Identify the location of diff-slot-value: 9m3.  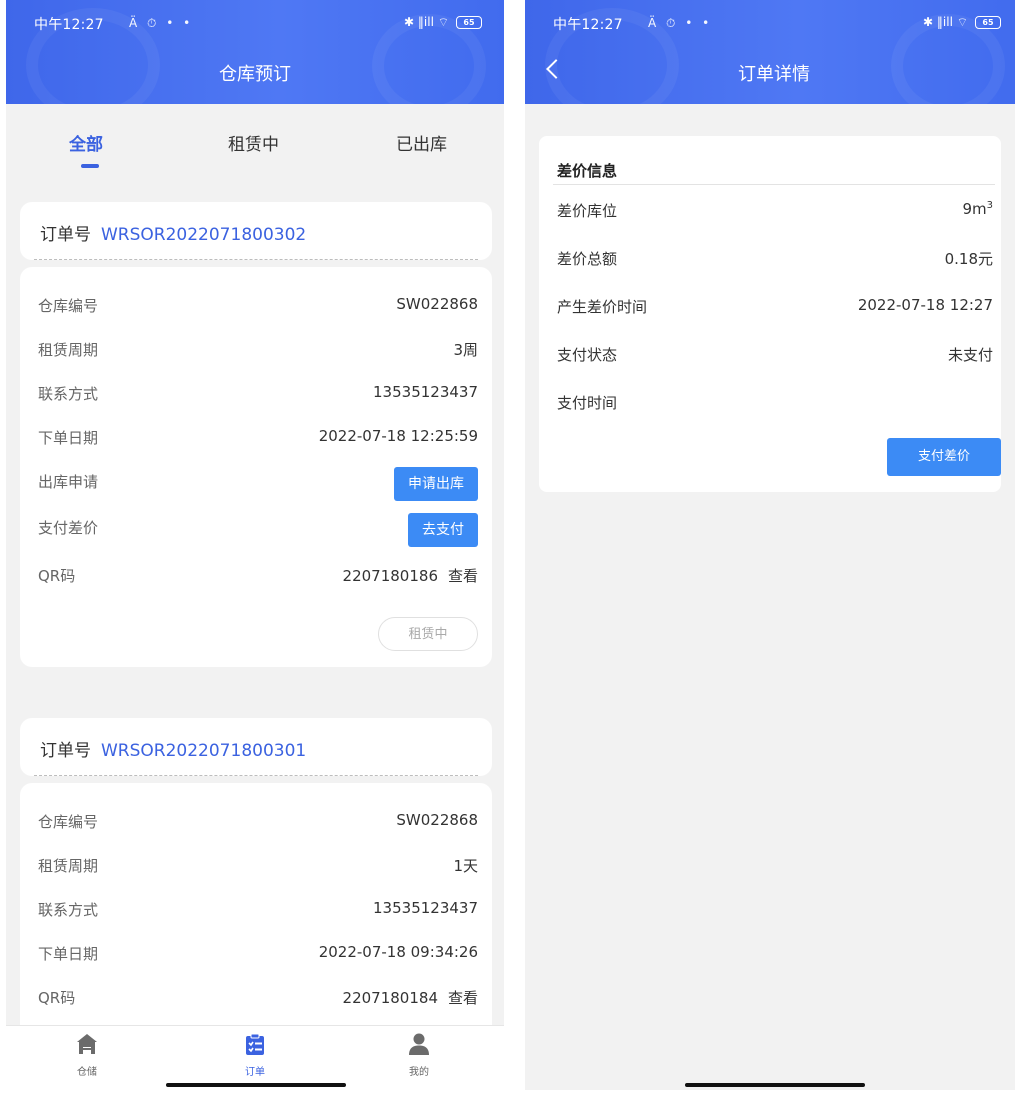
(977, 209).